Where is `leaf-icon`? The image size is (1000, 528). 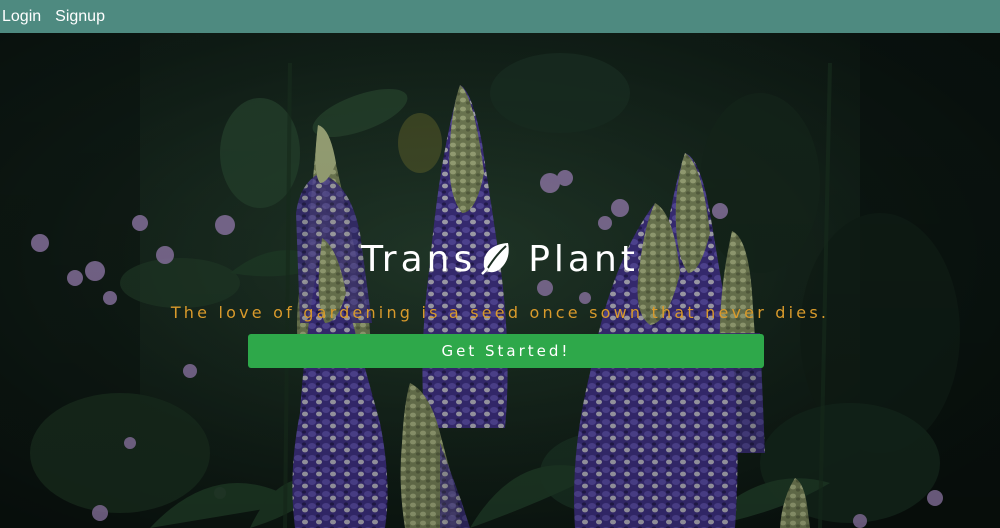 leaf-icon is located at coordinates (496, 262).